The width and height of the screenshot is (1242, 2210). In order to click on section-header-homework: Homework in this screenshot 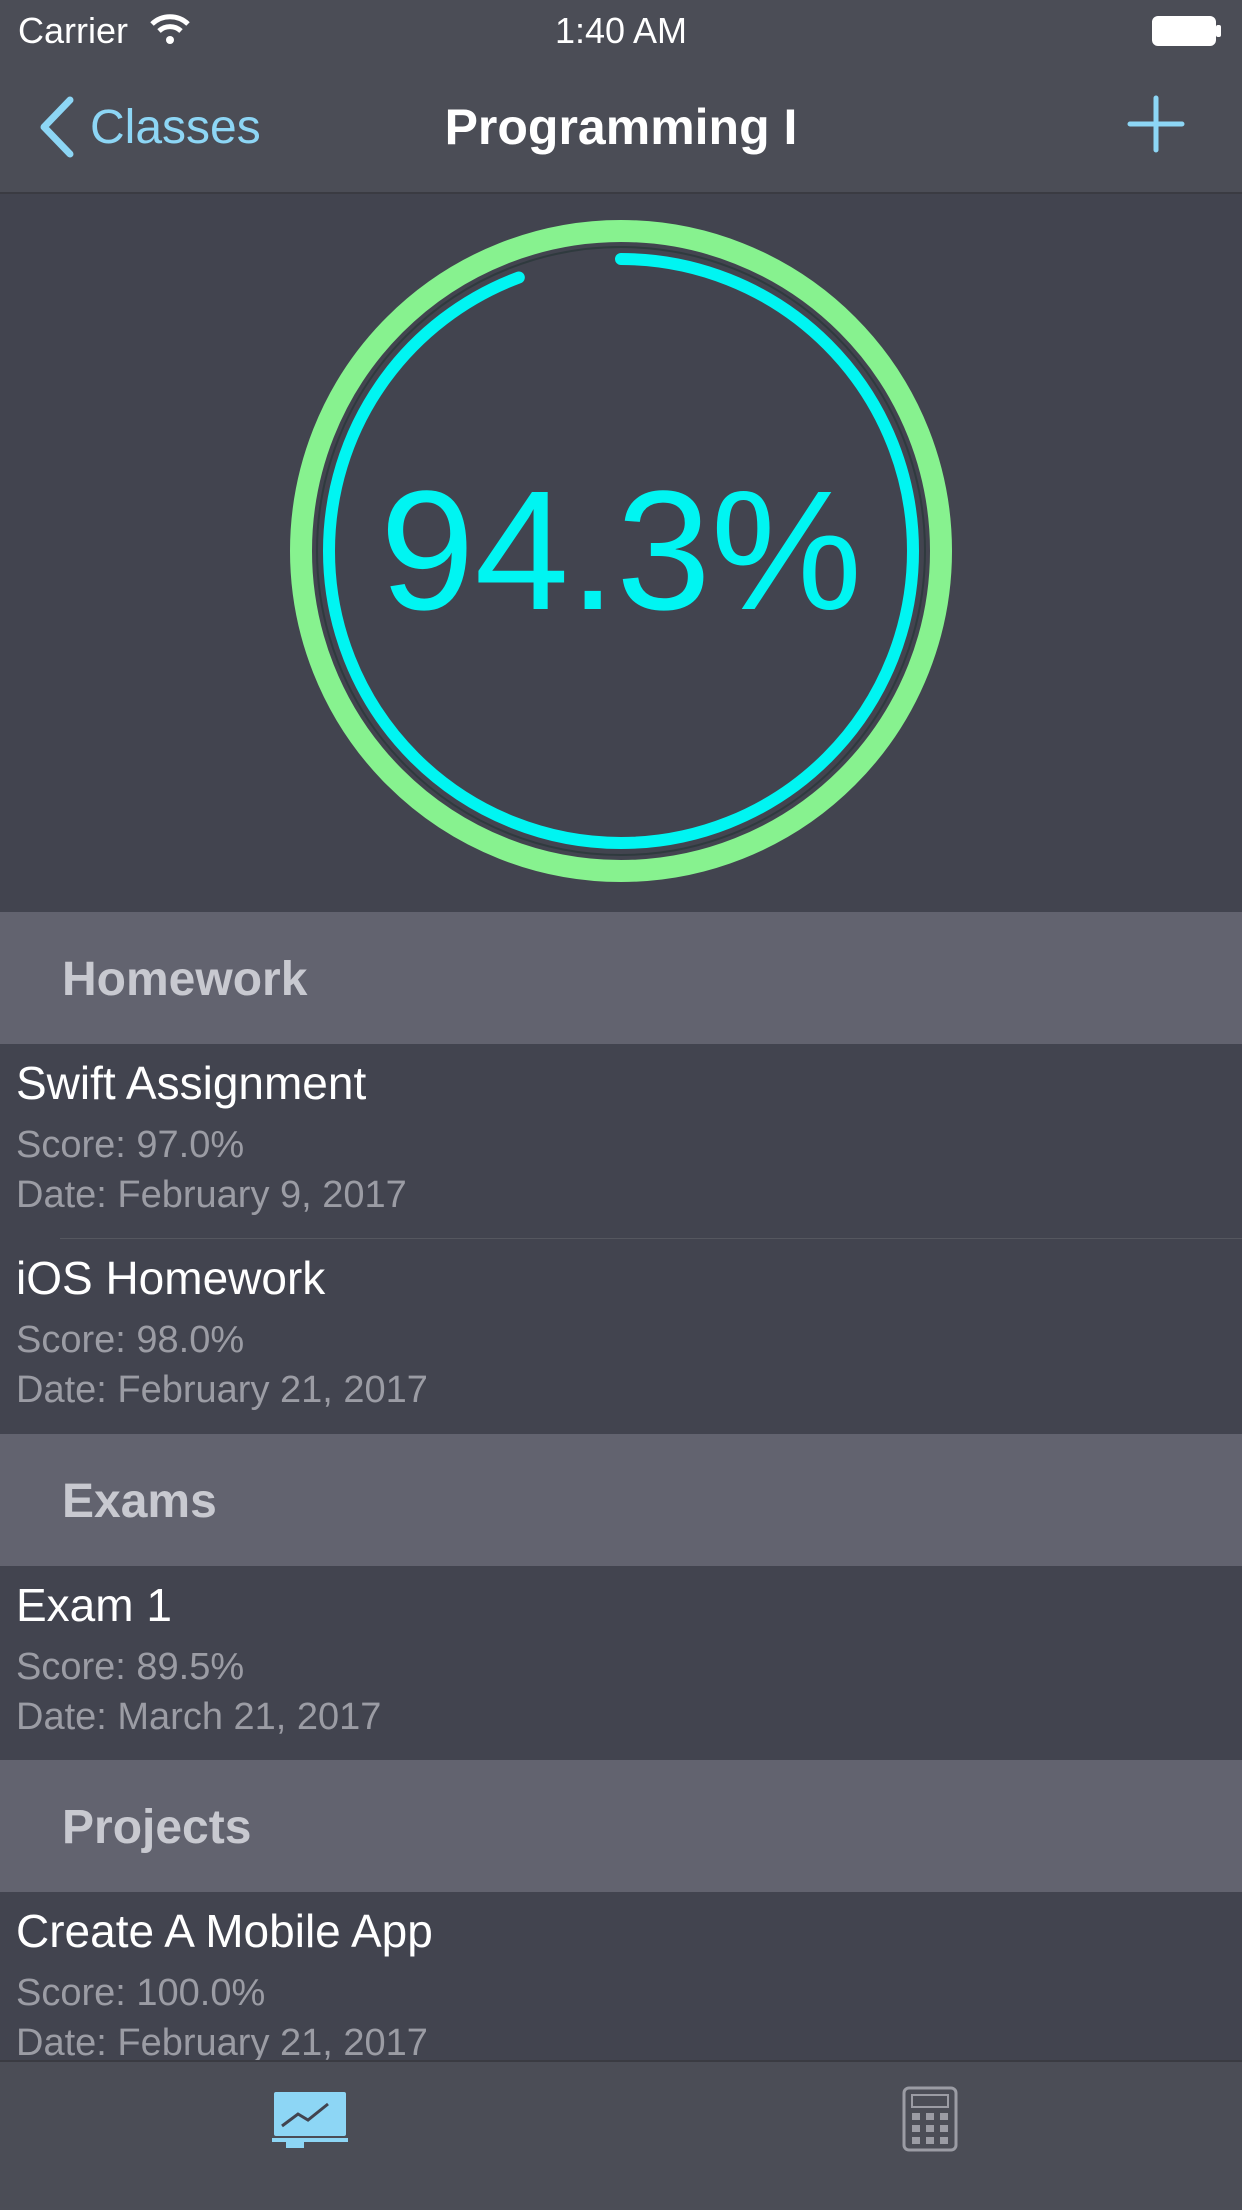, I will do `click(621, 978)`.